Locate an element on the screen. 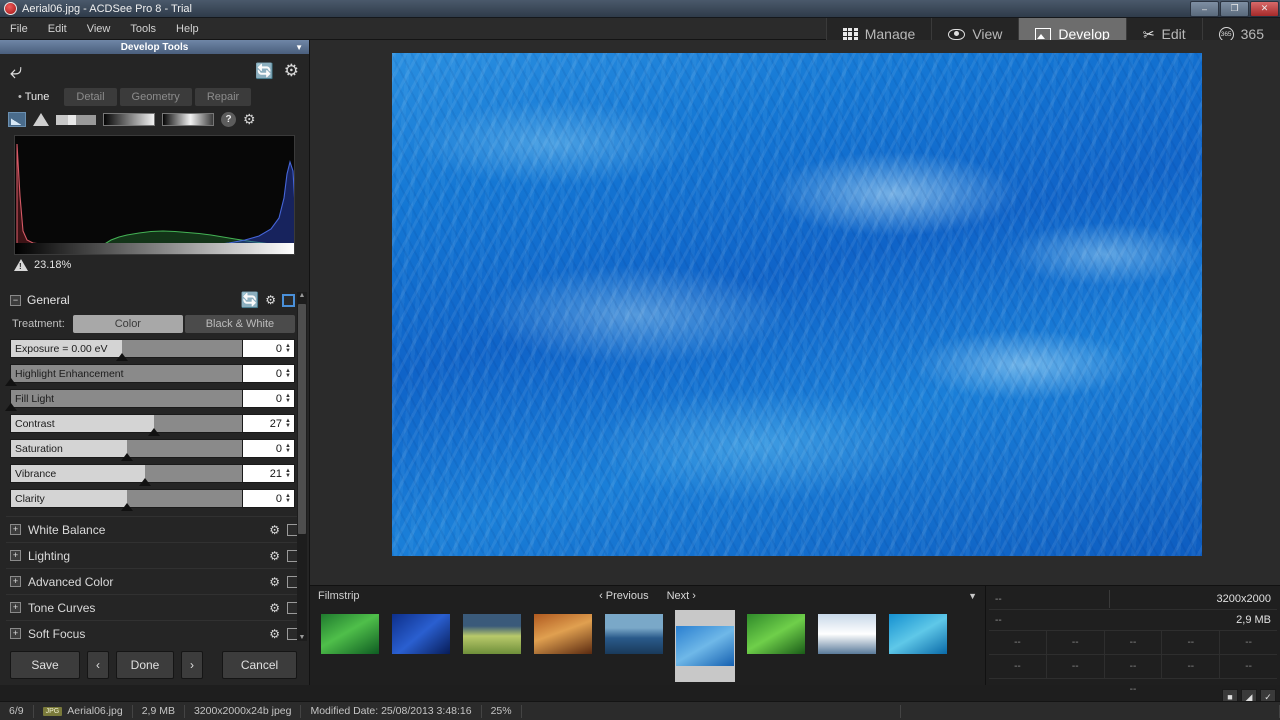 The width and height of the screenshot is (1280, 720). slider-contrast: Contrast 27 ▲ ▼ is located at coordinates (152, 425).